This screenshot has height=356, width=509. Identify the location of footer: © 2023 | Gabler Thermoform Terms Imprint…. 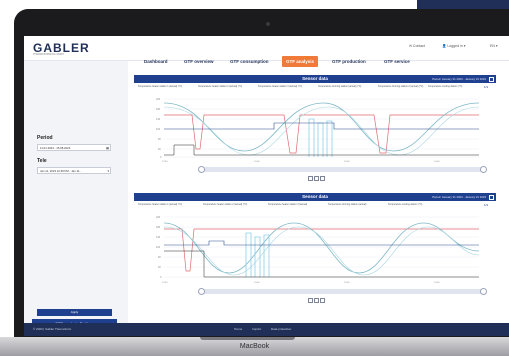
(266, 329).